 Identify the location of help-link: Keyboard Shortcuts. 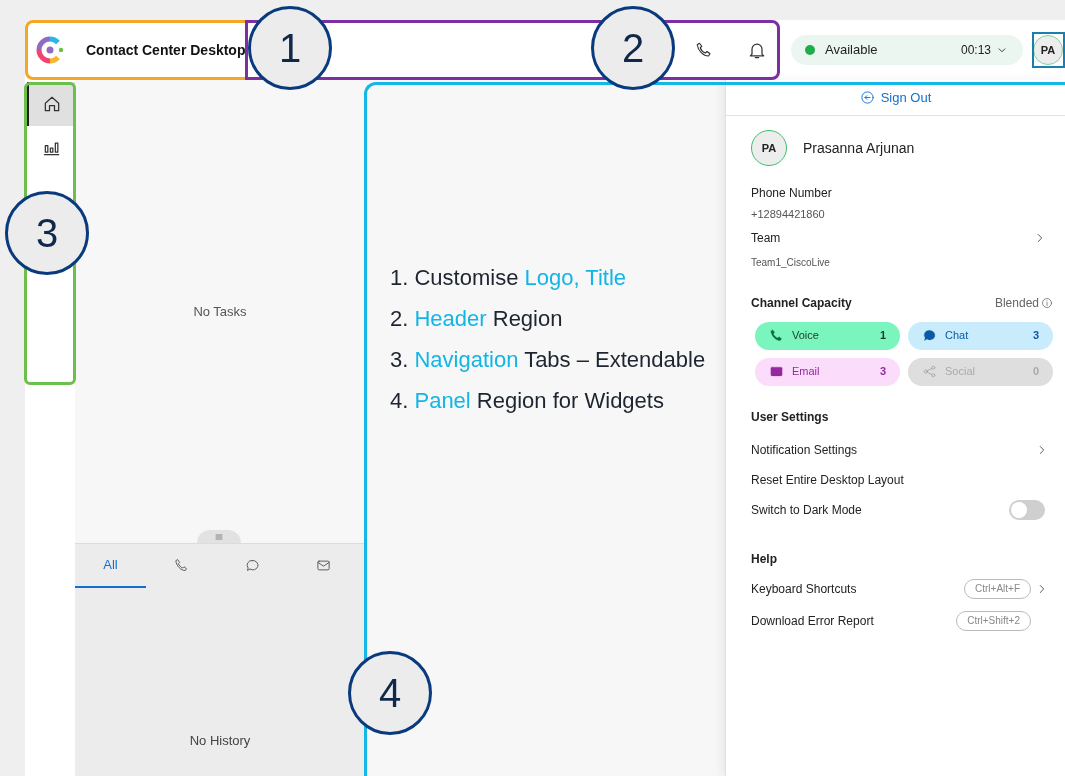
(857, 588).